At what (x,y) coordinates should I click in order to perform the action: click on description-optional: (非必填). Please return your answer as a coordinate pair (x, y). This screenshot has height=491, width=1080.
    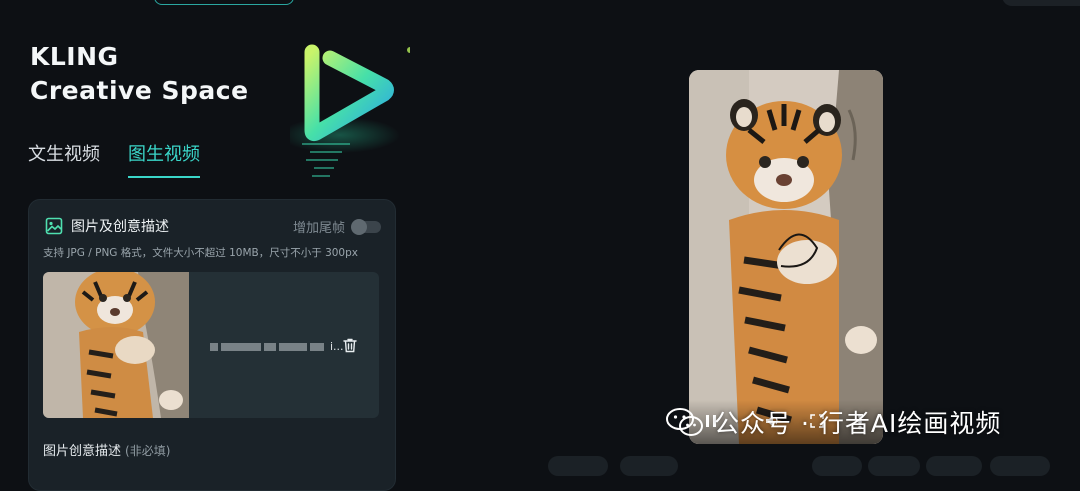
    Looking at the image, I should click on (148, 451).